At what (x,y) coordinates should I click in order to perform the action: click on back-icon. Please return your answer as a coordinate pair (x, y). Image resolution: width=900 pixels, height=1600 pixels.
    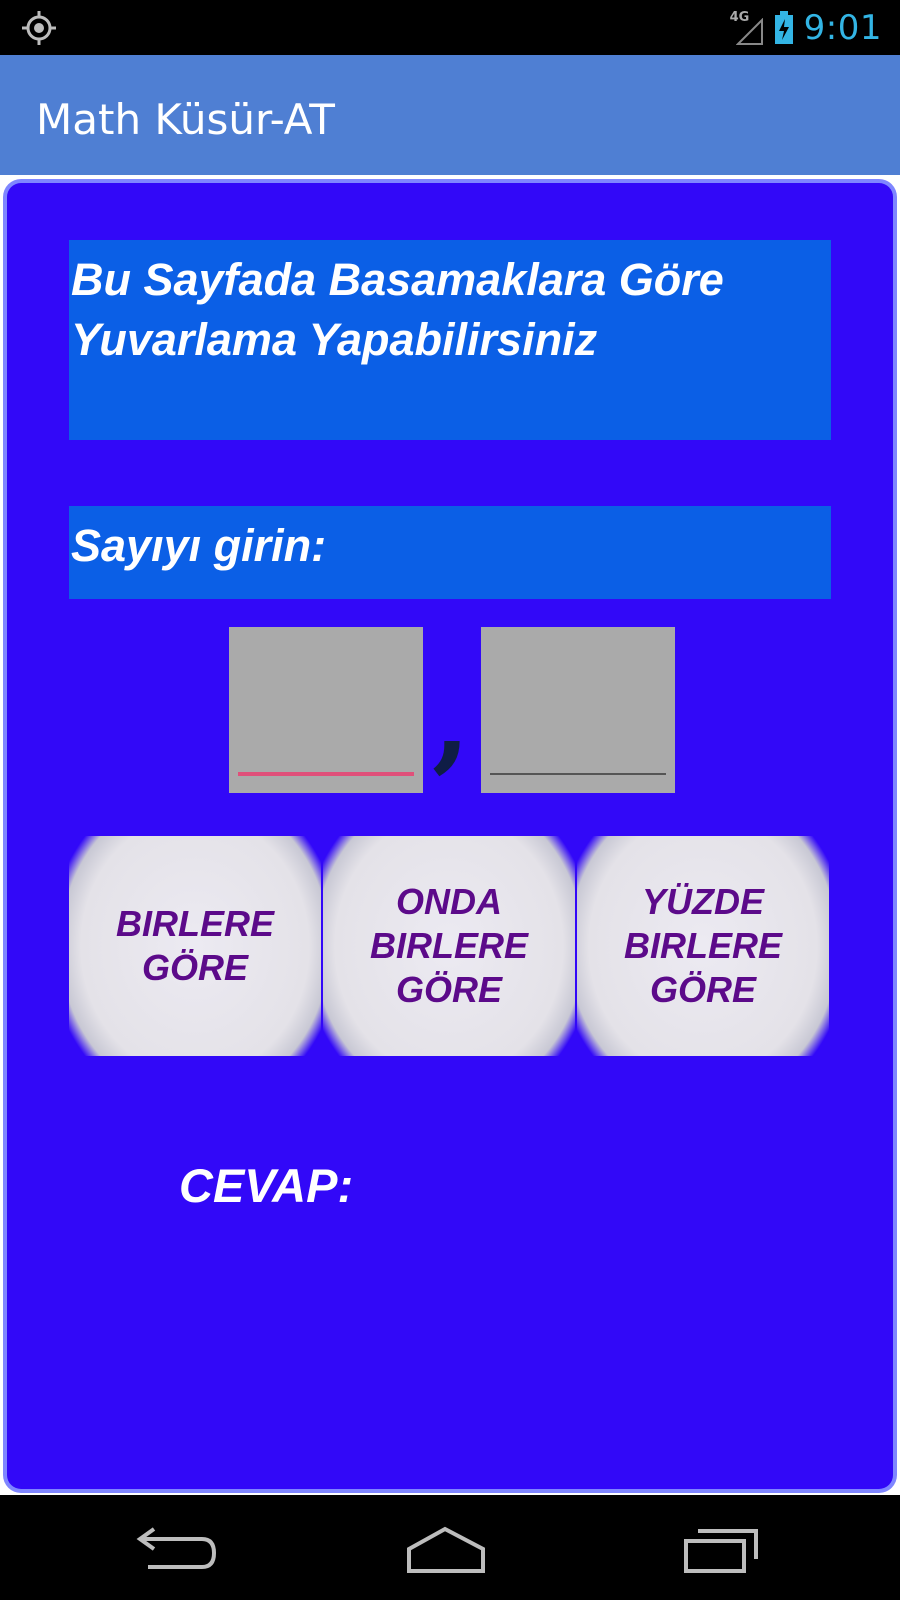
    Looking at the image, I should click on (175, 1550).